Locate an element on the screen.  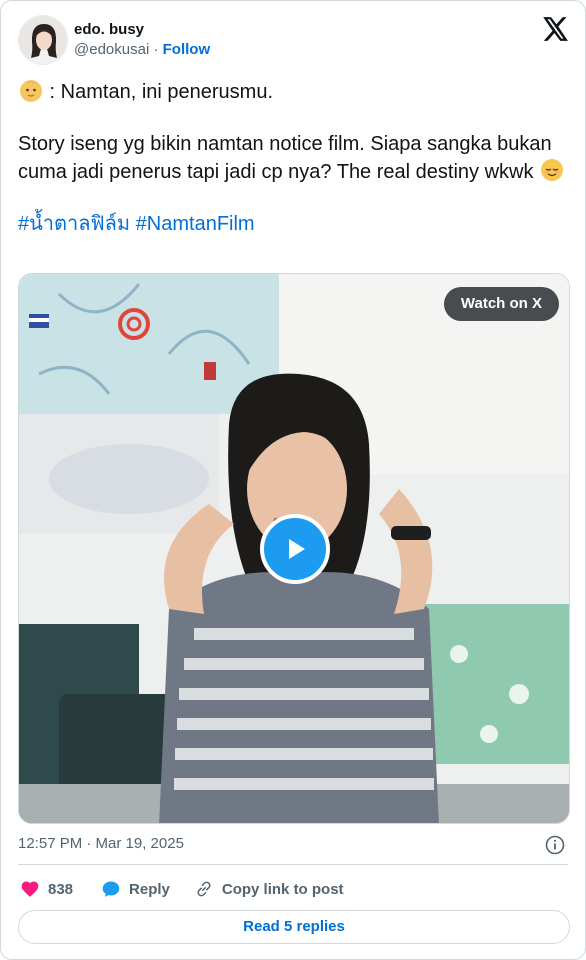
hashtag-link-1: #น้ำตาลฟิล์ม is located at coordinates (74, 224).